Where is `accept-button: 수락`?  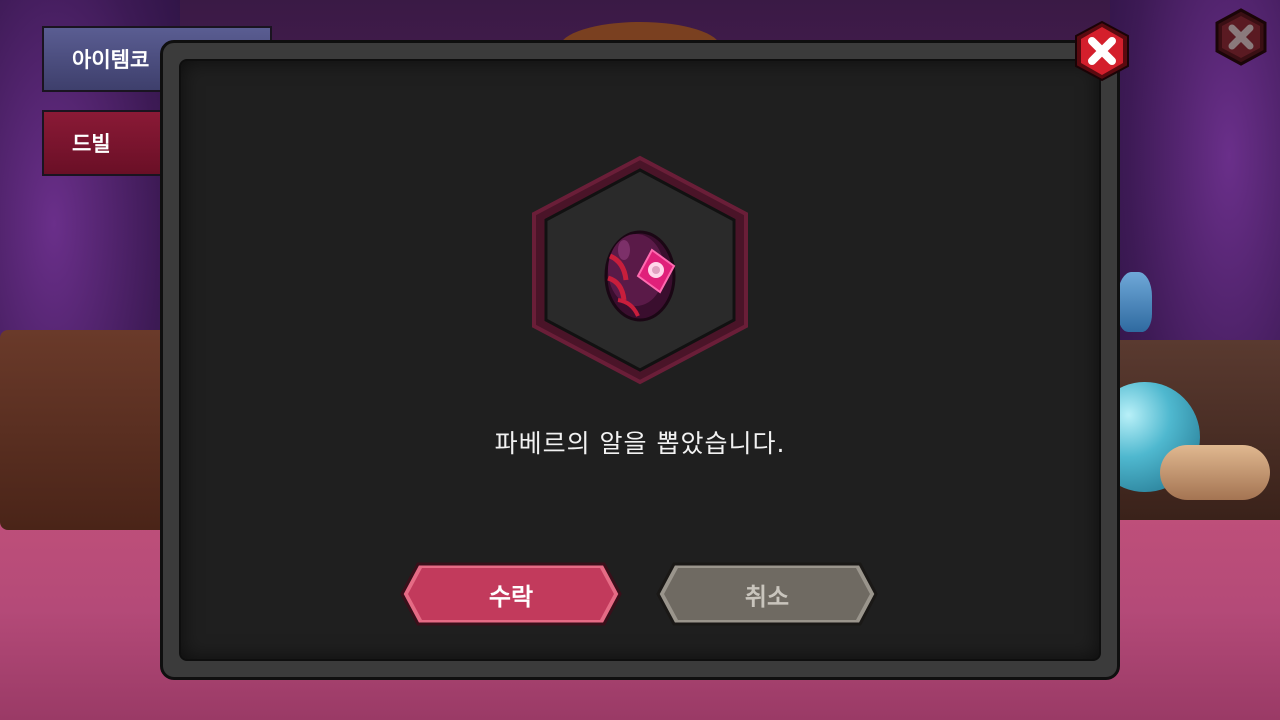 accept-button: 수락 is located at coordinates (511, 594).